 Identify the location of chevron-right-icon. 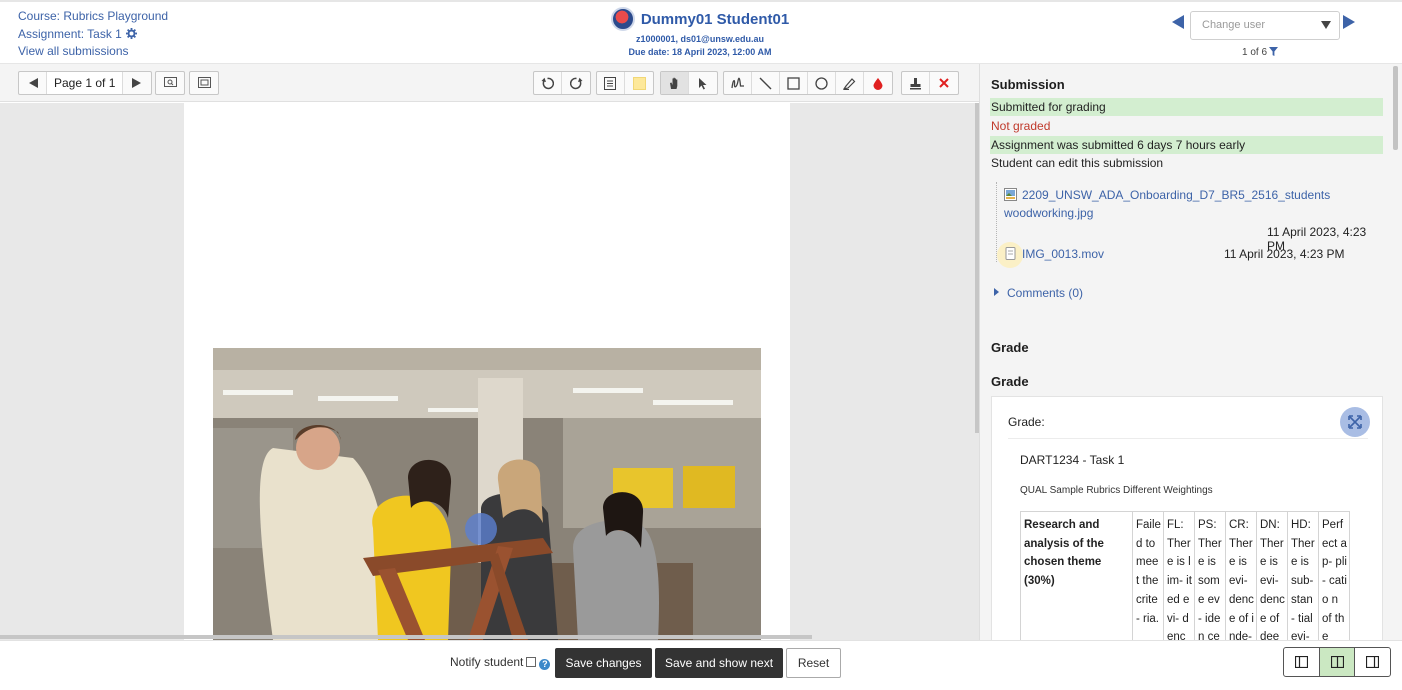
(996, 292).